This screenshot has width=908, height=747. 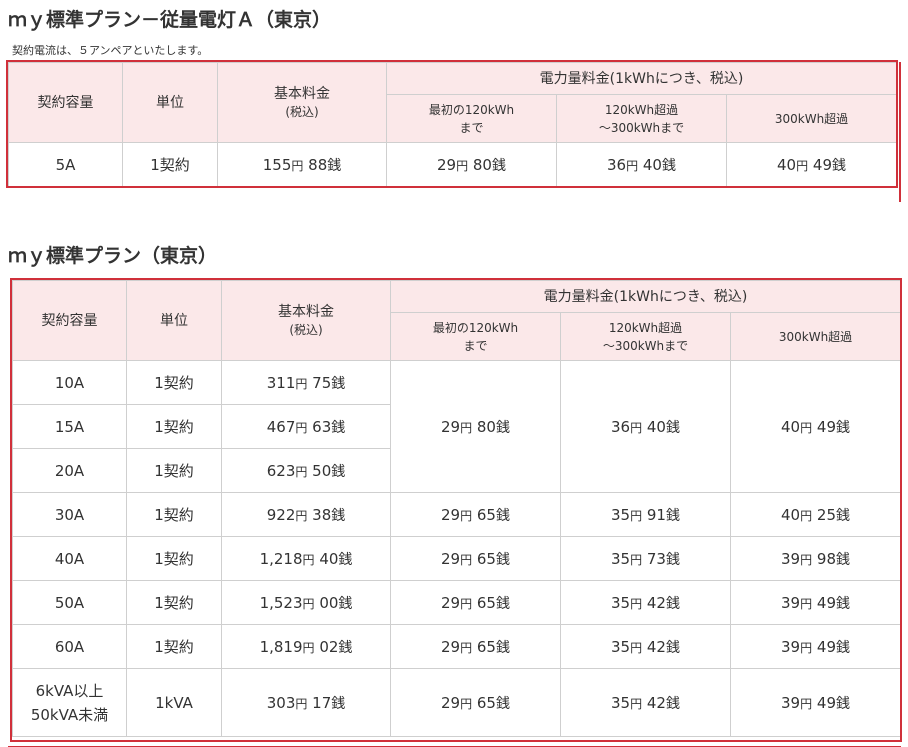 I want to click on plan-a-accent-line, so click(x=900, y=132).